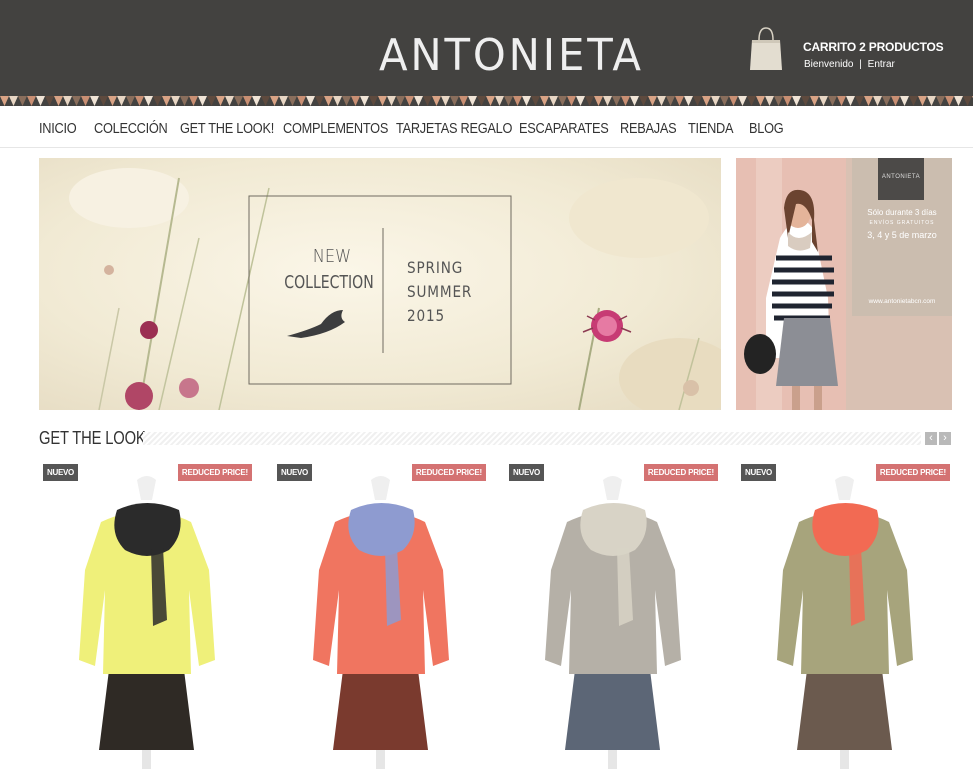 The image size is (973, 769). I want to click on promo-text-shipping: ENVÍOS GRATUITOS, so click(902, 223).